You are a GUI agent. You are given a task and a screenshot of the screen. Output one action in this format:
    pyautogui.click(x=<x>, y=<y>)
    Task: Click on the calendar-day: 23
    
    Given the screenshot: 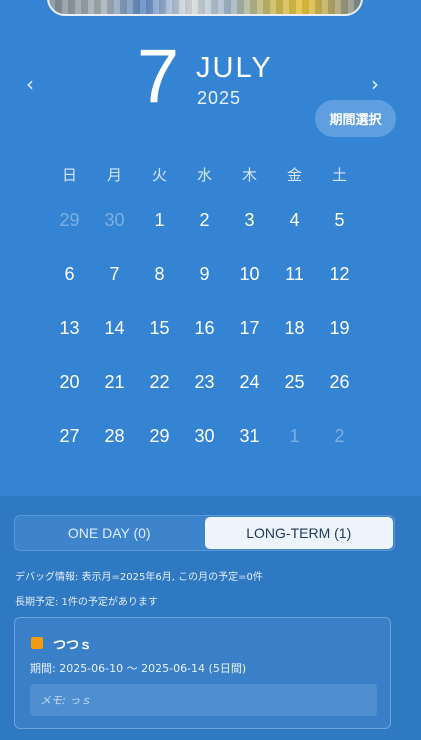 What is the action you would take?
    pyautogui.click(x=204, y=382)
    